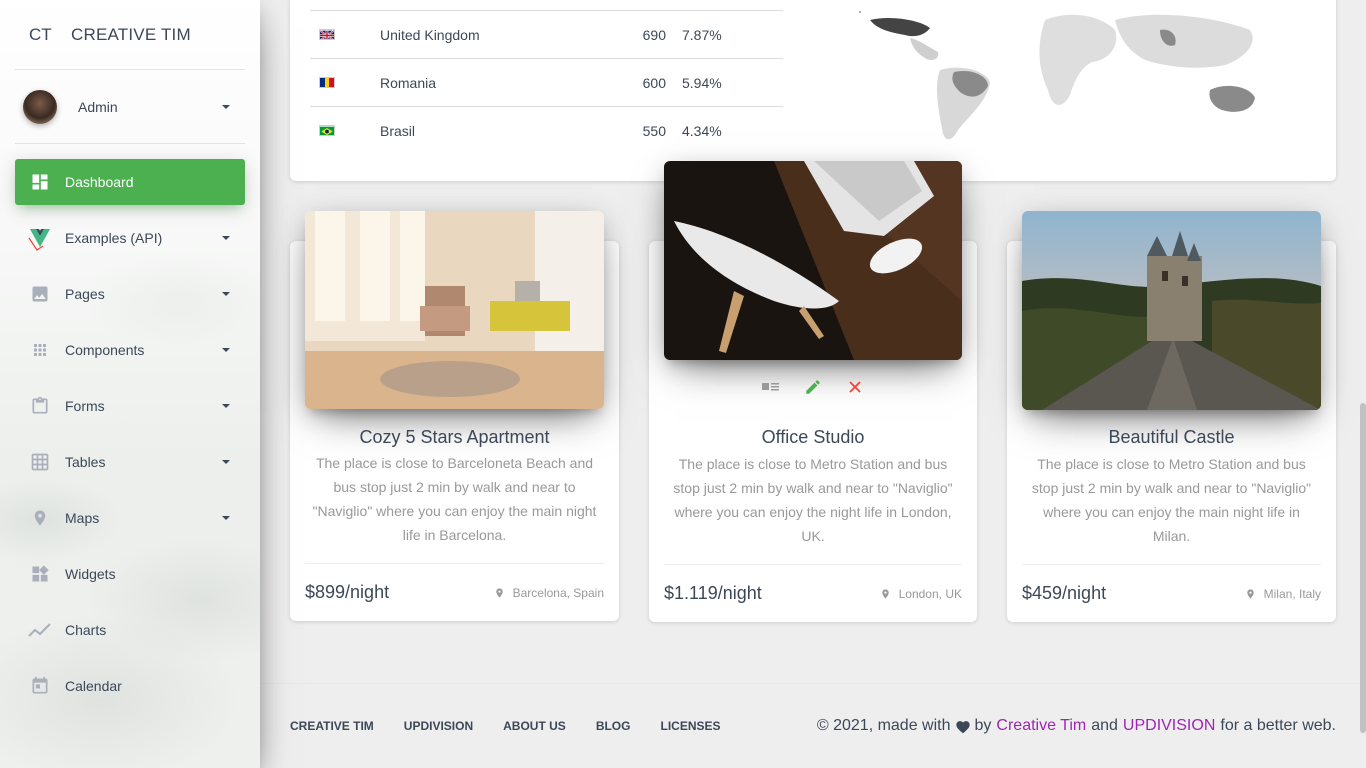 The height and width of the screenshot is (768, 1366). What do you see at coordinates (130, 406) in the screenshot?
I see `sidebar-item-forms: Forms` at bounding box center [130, 406].